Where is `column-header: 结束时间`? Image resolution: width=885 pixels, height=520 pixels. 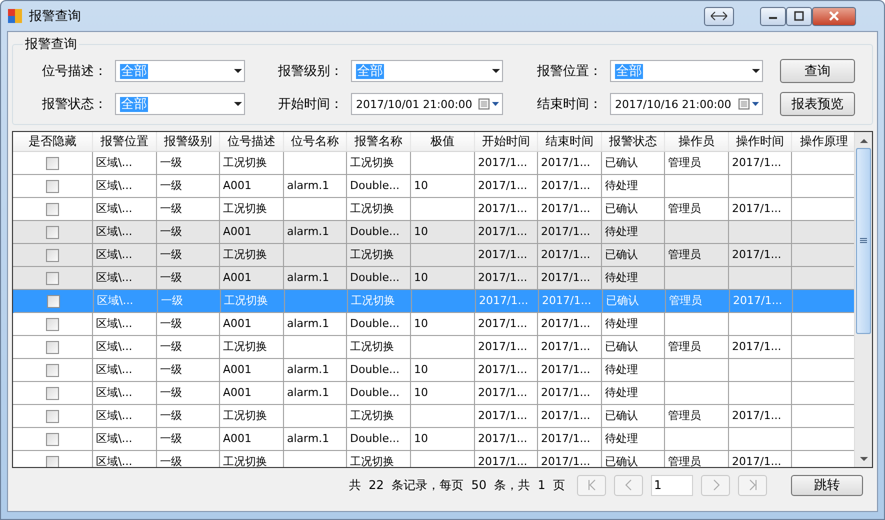 column-header: 结束时间 is located at coordinates (570, 141).